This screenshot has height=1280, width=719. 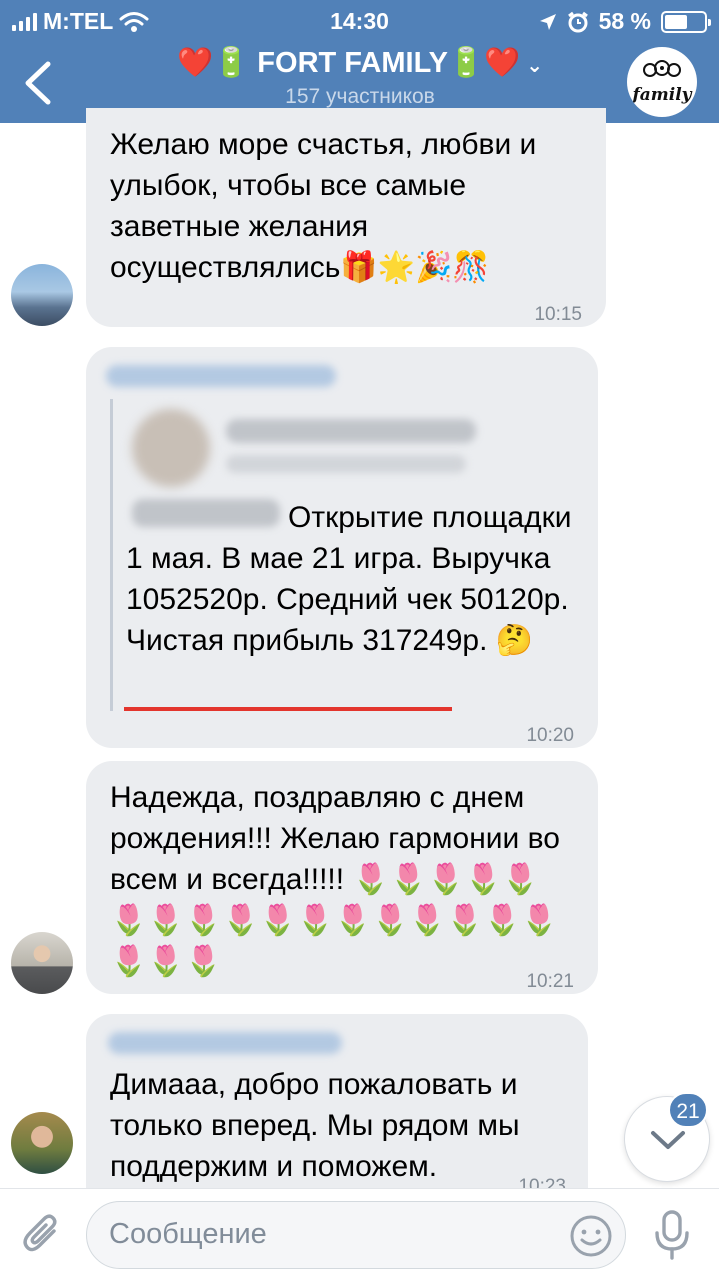 I want to click on message-time: 10:21, so click(x=550, y=981).